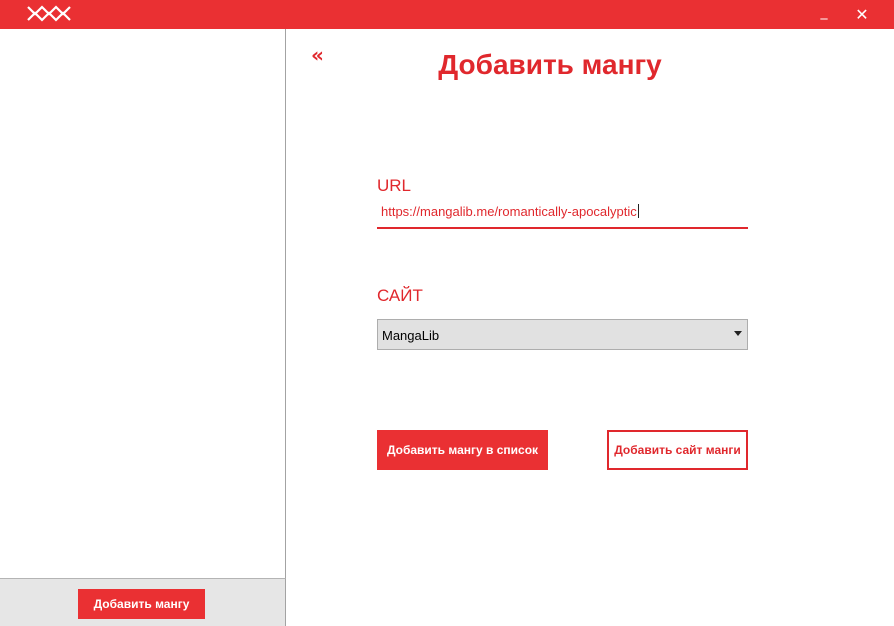 The width and height of the screenshot is (894, 626). Describe the element at coordinates (824, 14) in the screenshot. I see `minimize-button: _` at that location.